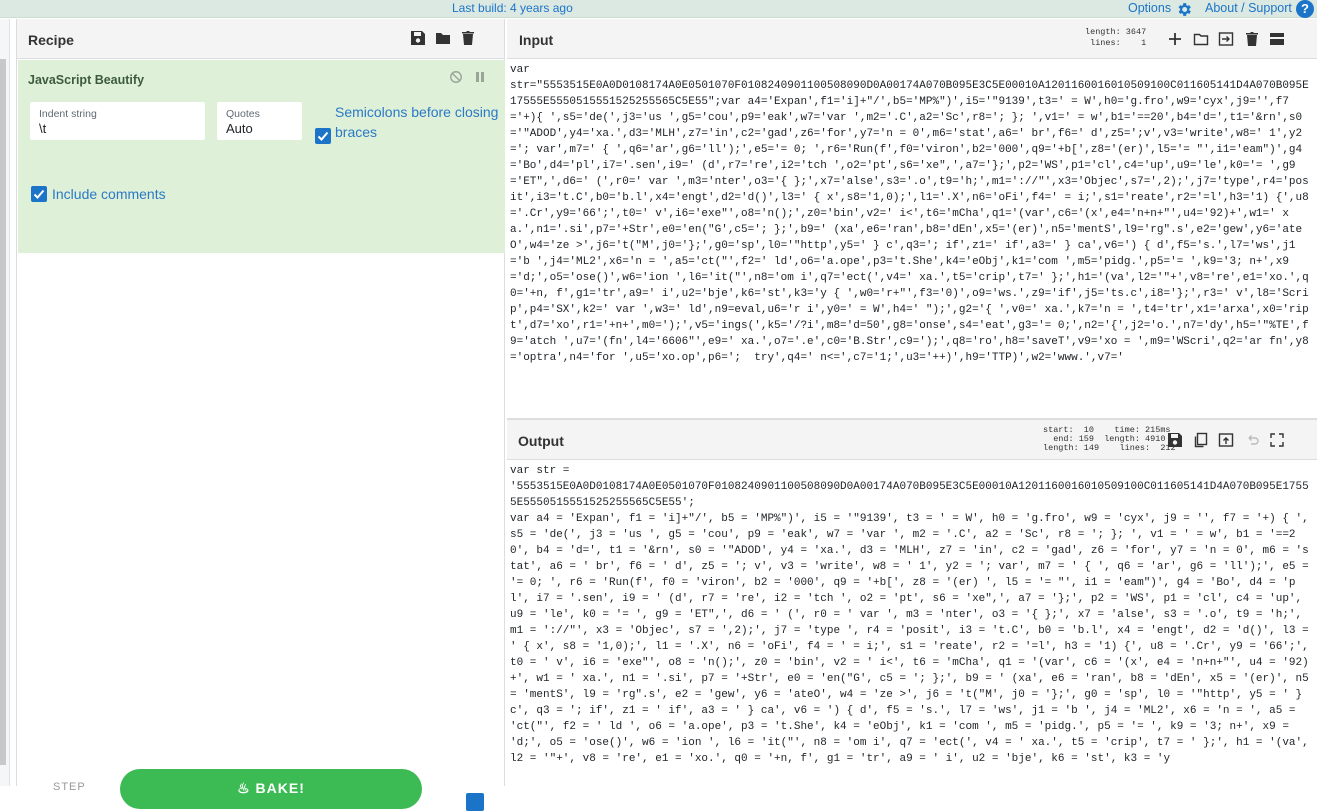  I want to click on operations-panel-edge, so click(5, 402).